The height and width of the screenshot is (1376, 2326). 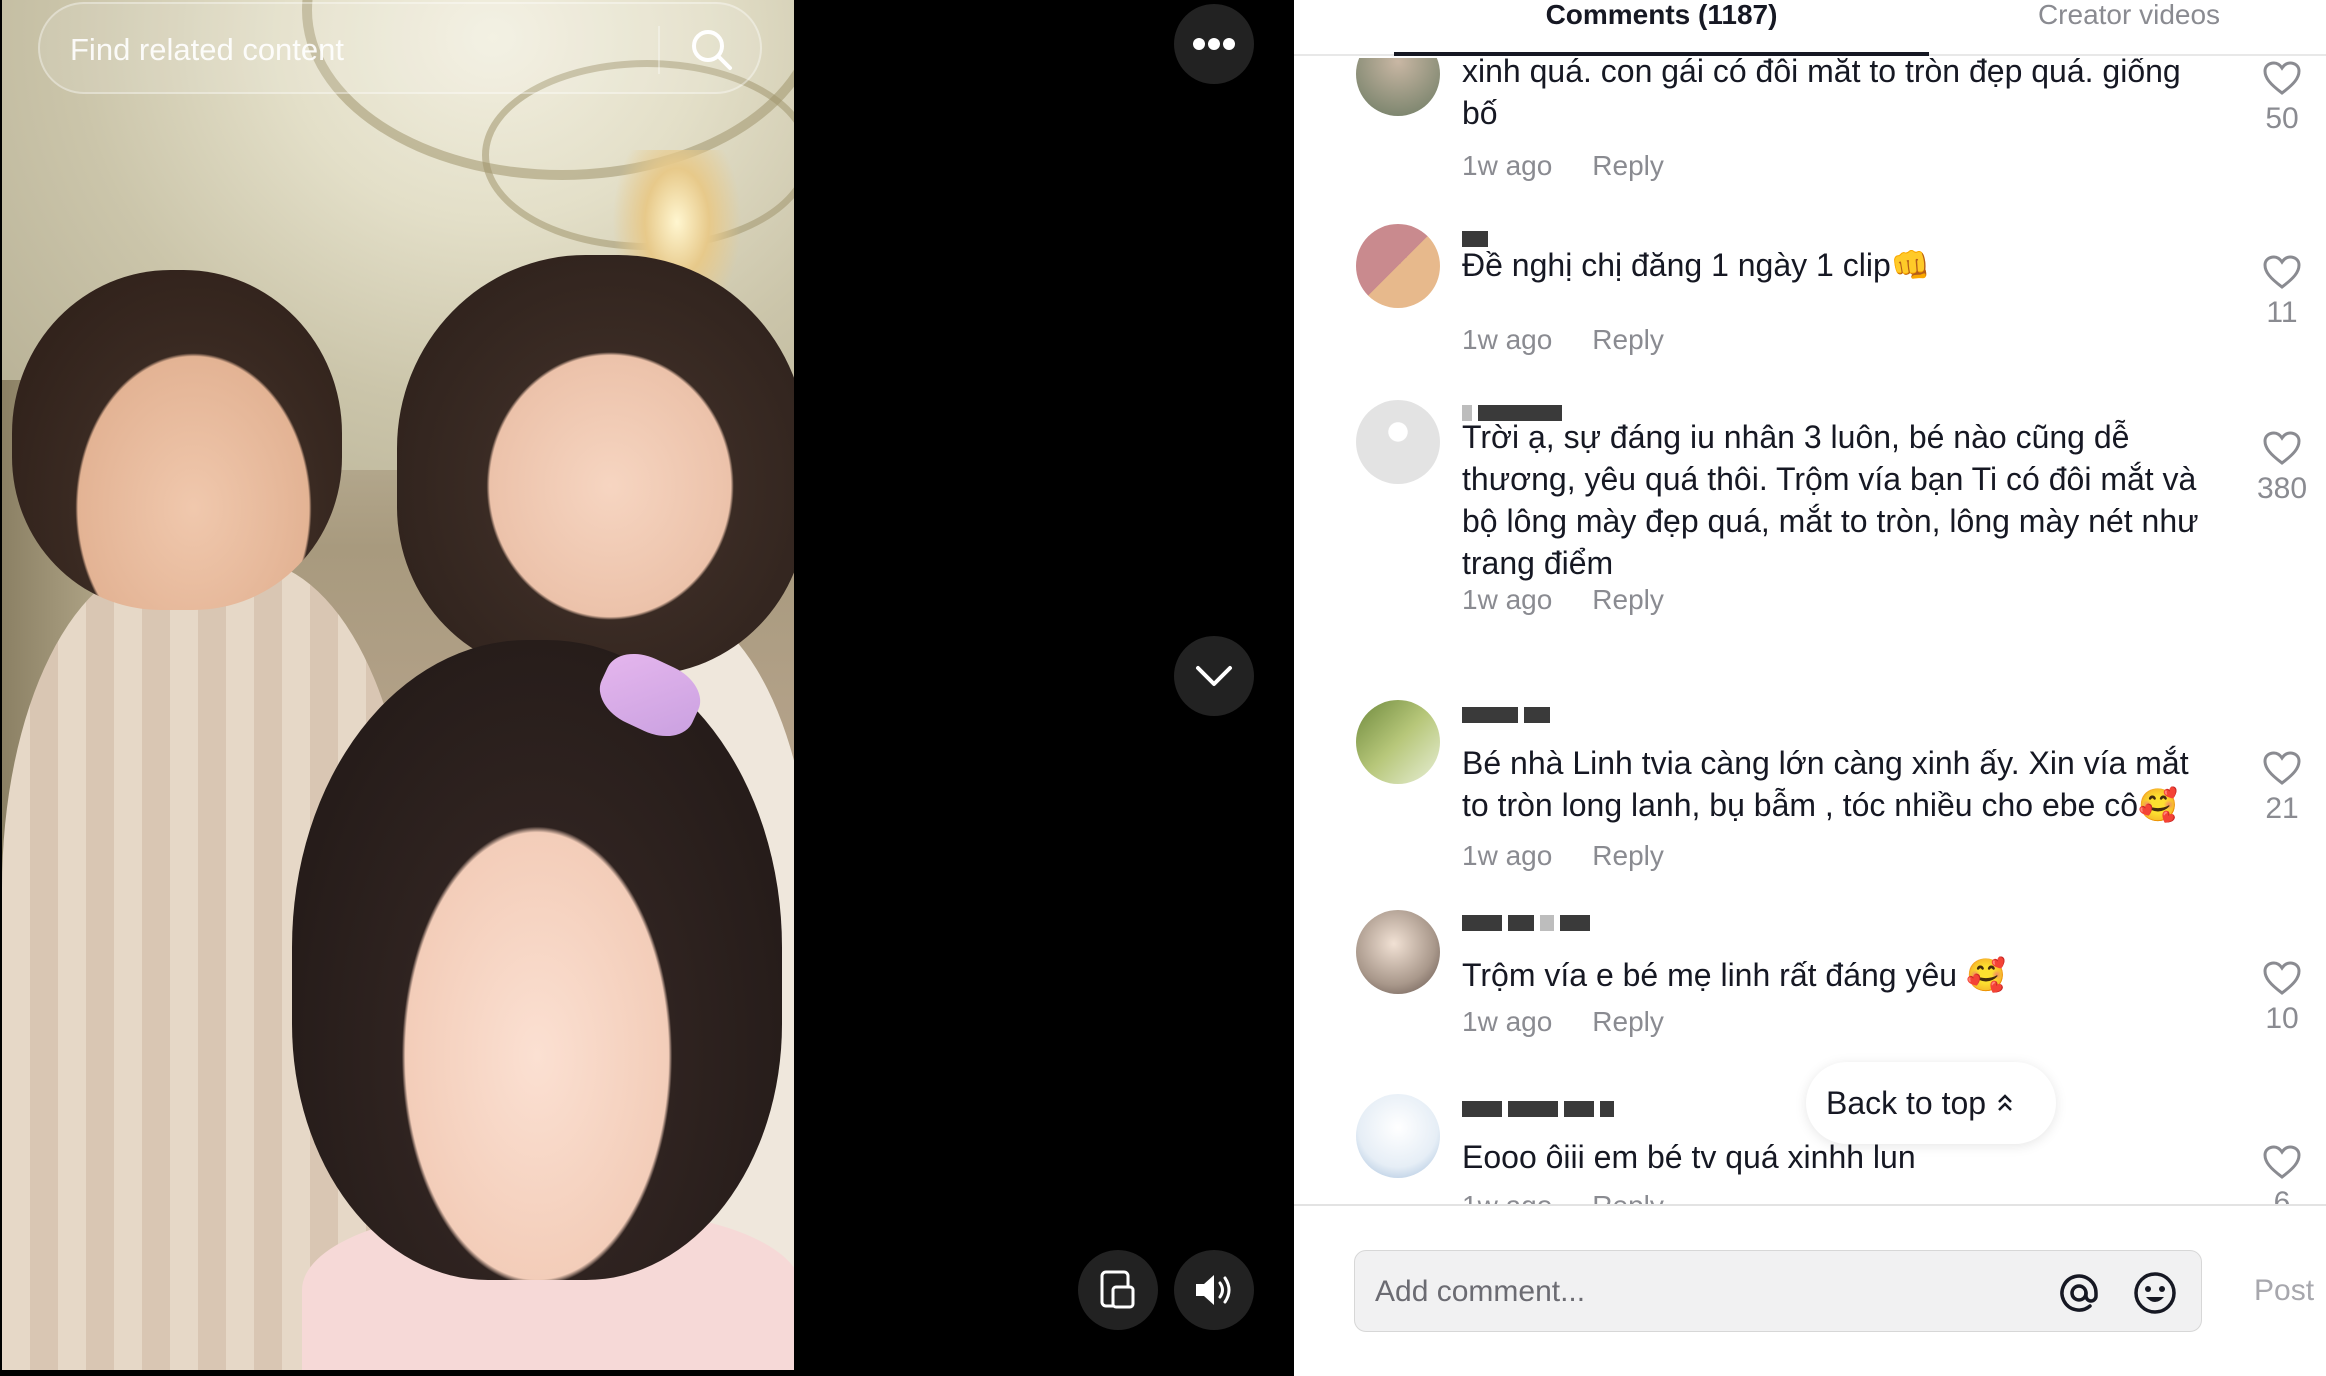 I want to click on back-to-top-label: Back to top, so click(x=1906, y=1102).